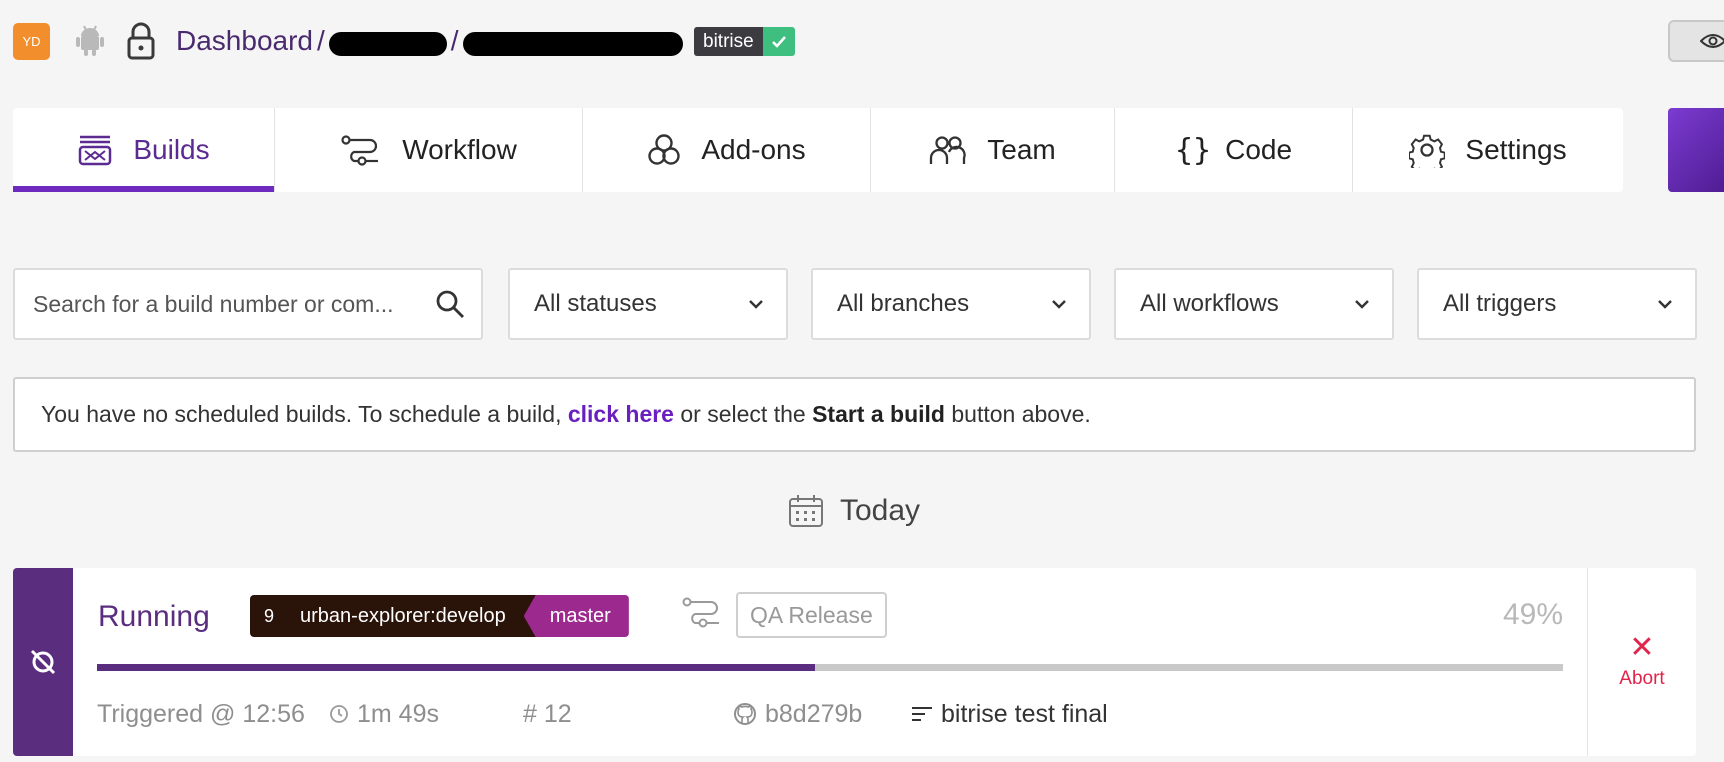  I want to click on date-heading-label: Today, so click(880, 510).